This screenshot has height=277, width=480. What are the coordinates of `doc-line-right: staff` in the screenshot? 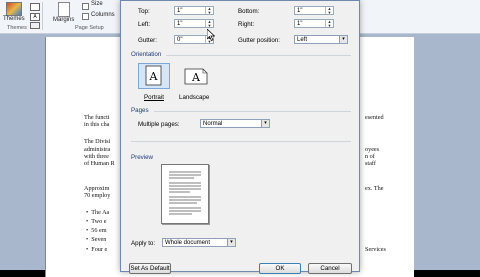 It's located at (370, 163).